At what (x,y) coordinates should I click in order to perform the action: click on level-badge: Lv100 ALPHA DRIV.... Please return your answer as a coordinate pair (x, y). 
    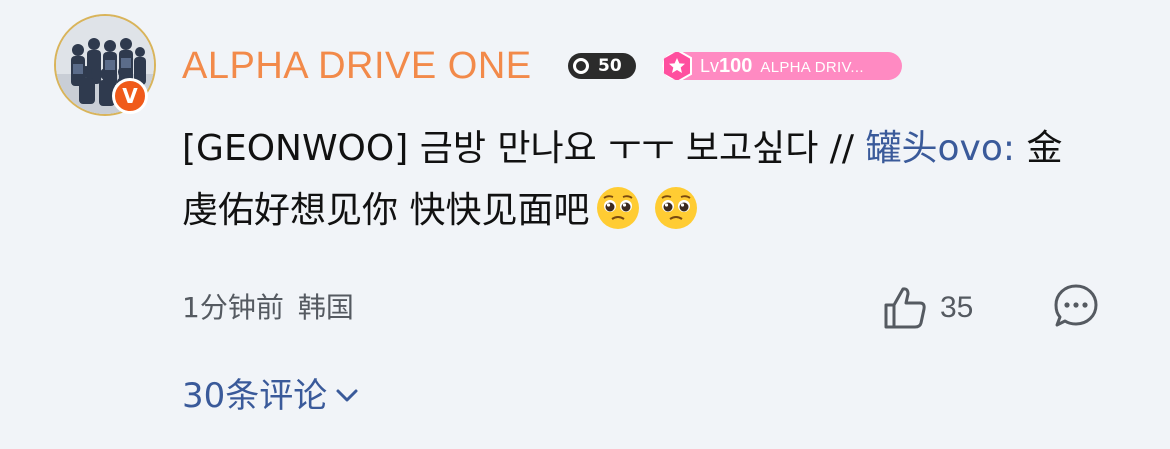
    Looking at the image, I should click on (782, 66).